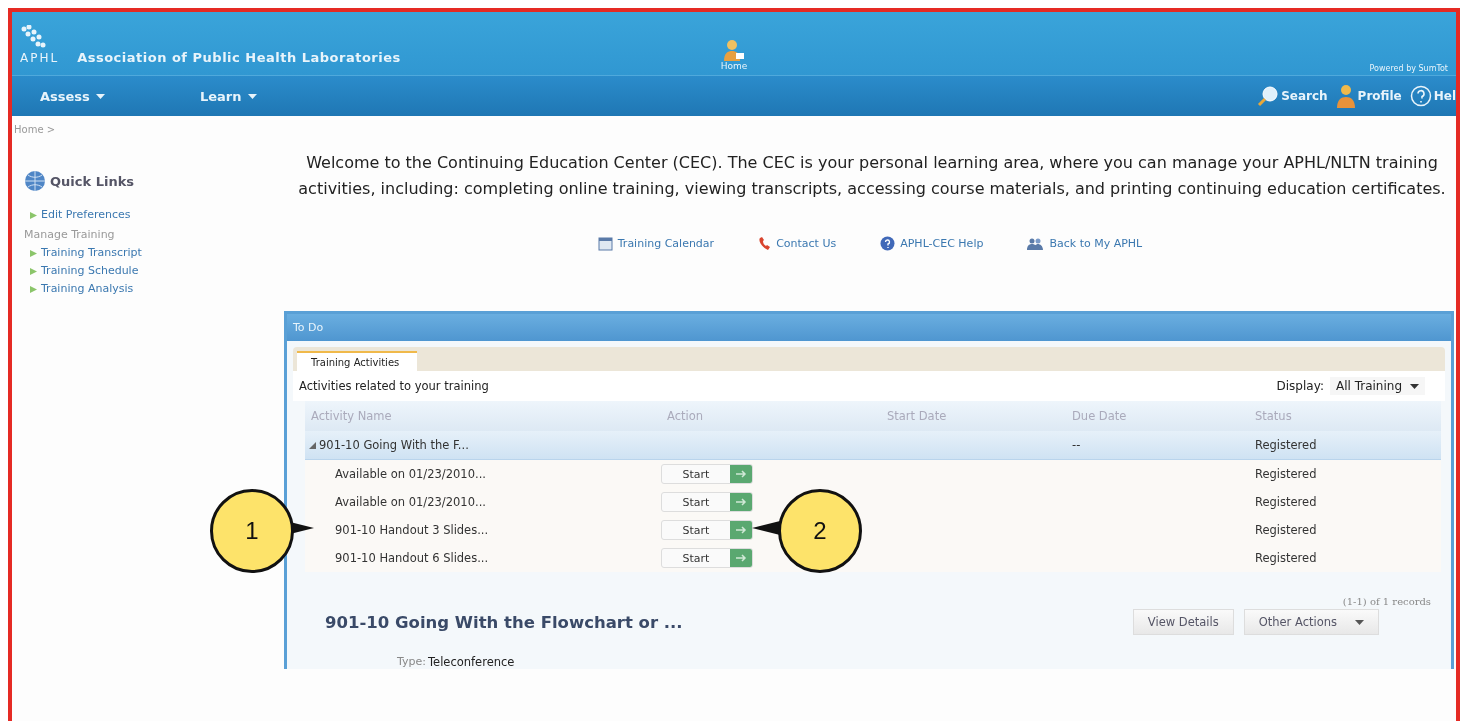  Describe the element at coordinates (1076, 445) in the screenshot. I see `table-cell-text: --` at that location.